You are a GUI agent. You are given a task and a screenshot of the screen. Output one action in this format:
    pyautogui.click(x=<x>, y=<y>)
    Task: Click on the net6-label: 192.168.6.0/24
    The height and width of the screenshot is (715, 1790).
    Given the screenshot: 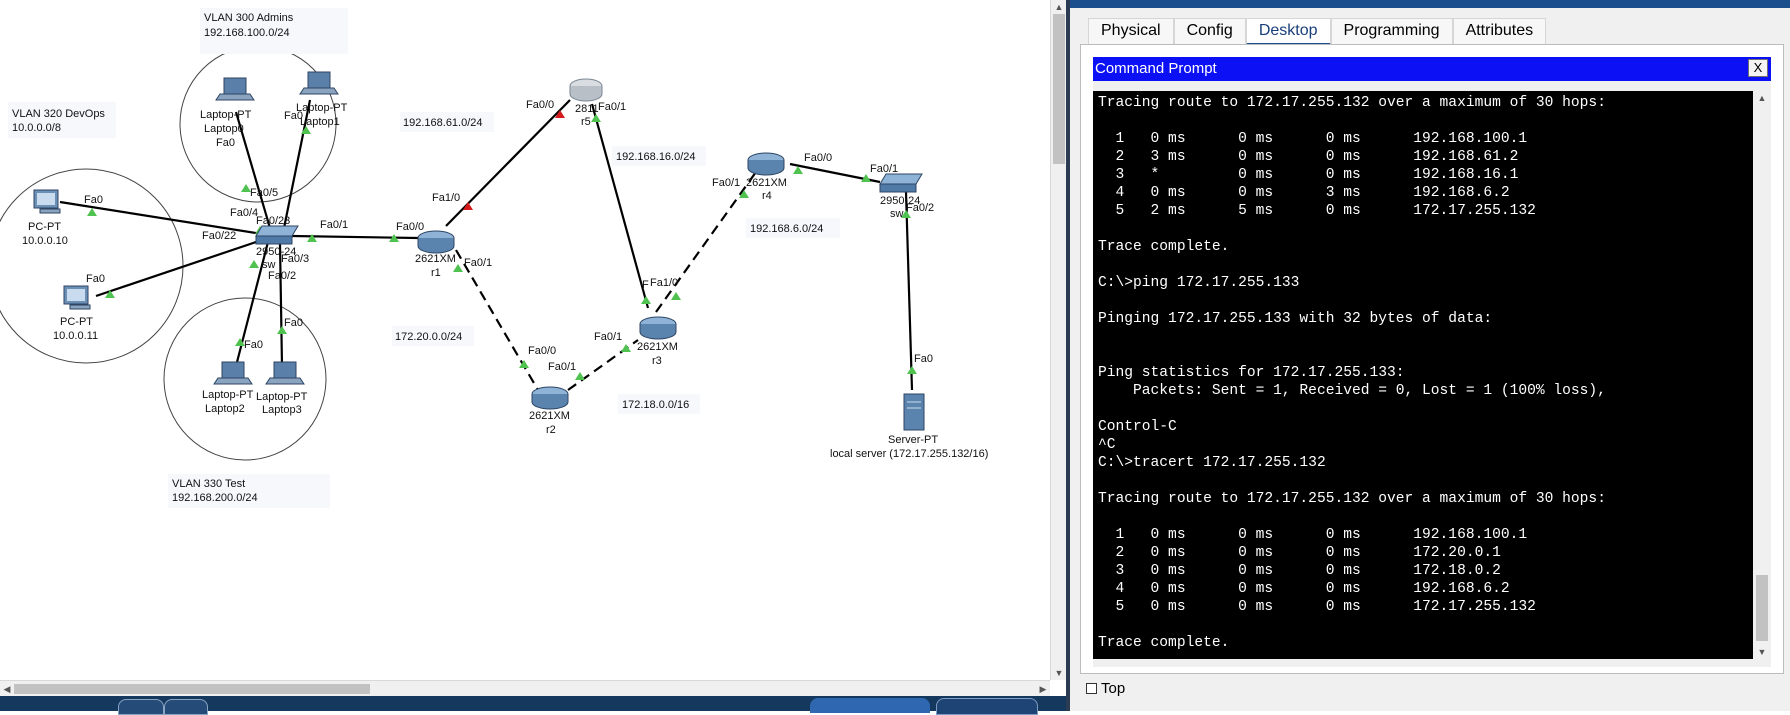 What is the action you would take?
    pyautogui.click(x=786, y=229)
    